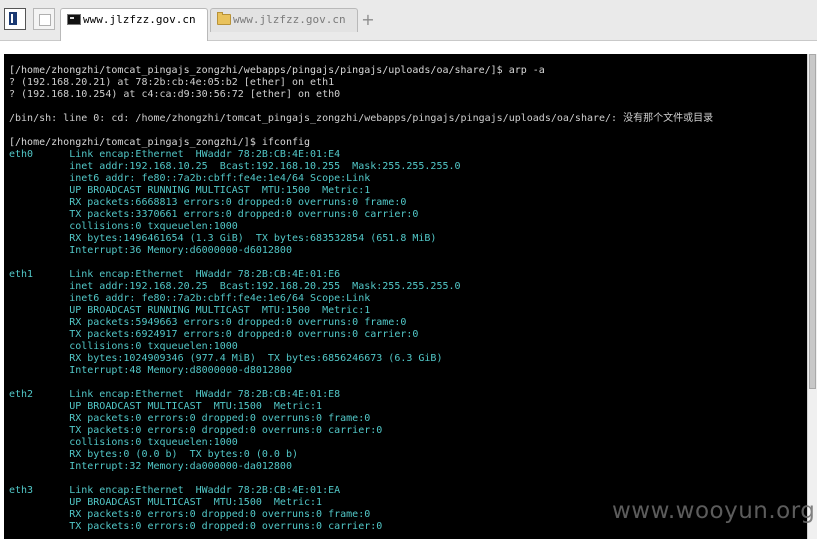  Describe the element at coordinates (408, 20) in the screenshot. I see `tab-bar: www.jlzfzz.gov.cn www.jlzfzz.gov.cn +` at that location.